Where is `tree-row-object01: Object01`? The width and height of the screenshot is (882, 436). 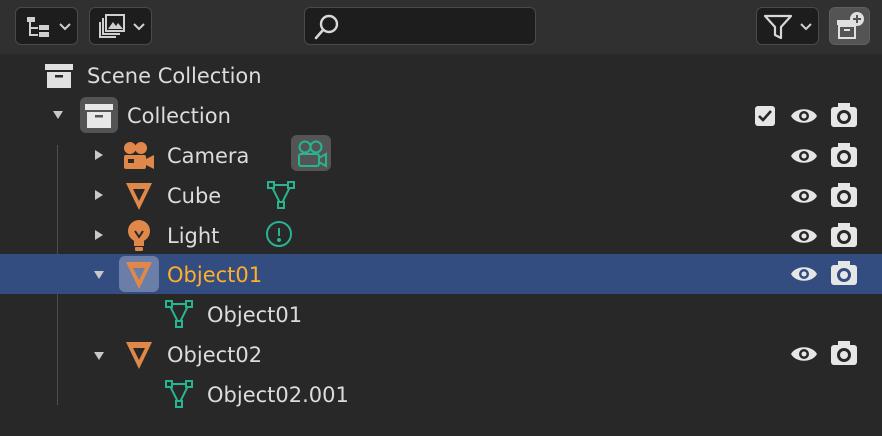
tree-row-object01: Object01 is located at coordinates (441, 274).